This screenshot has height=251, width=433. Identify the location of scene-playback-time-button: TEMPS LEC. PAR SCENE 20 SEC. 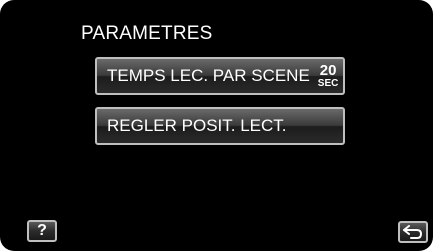
(220, 76).